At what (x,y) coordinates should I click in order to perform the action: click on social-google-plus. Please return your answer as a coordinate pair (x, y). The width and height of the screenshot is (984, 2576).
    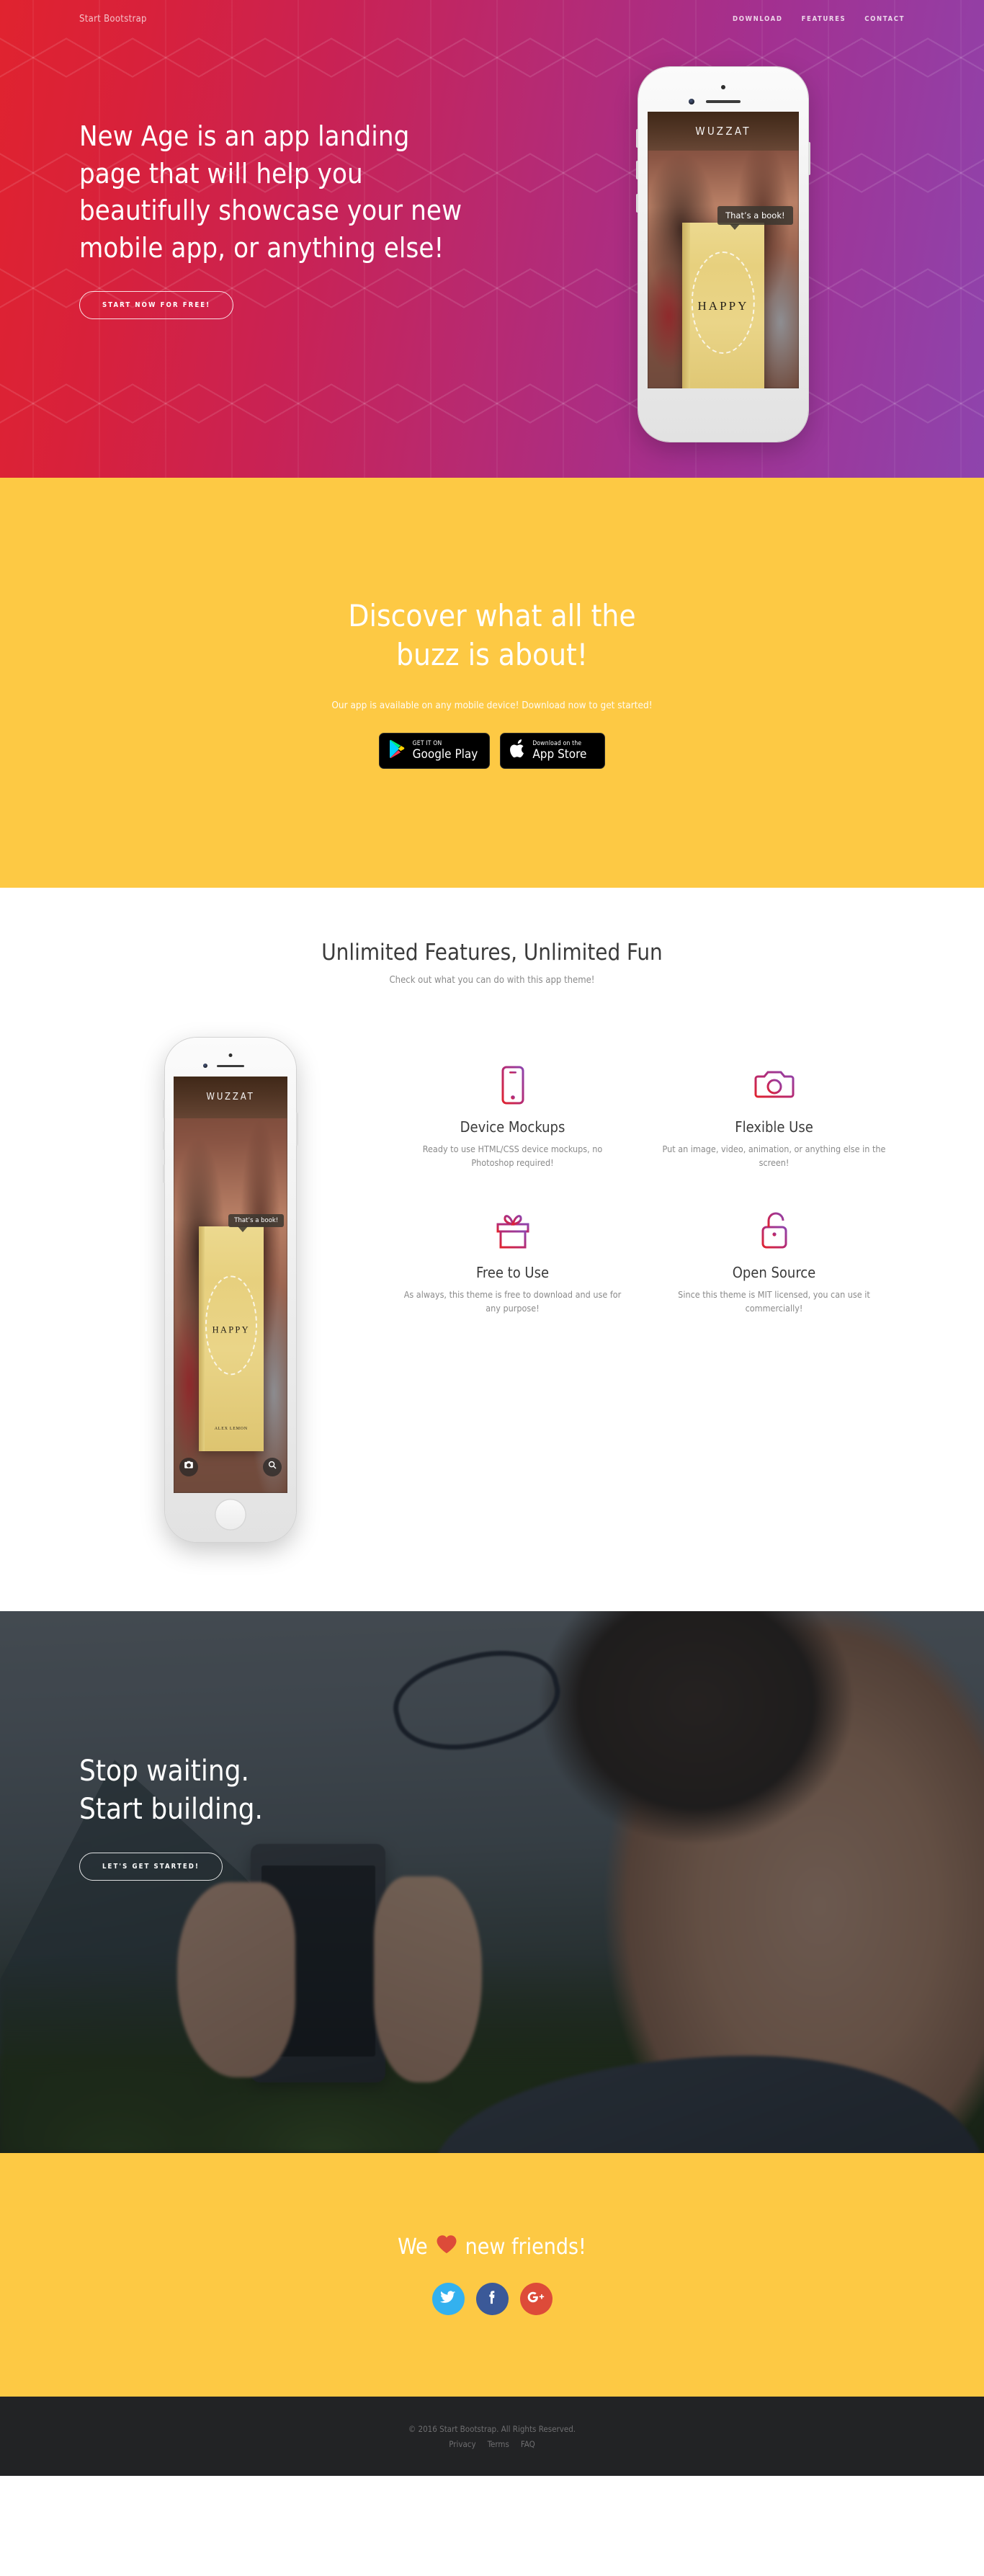
    Looking at the image, I should click on (536, 2299).